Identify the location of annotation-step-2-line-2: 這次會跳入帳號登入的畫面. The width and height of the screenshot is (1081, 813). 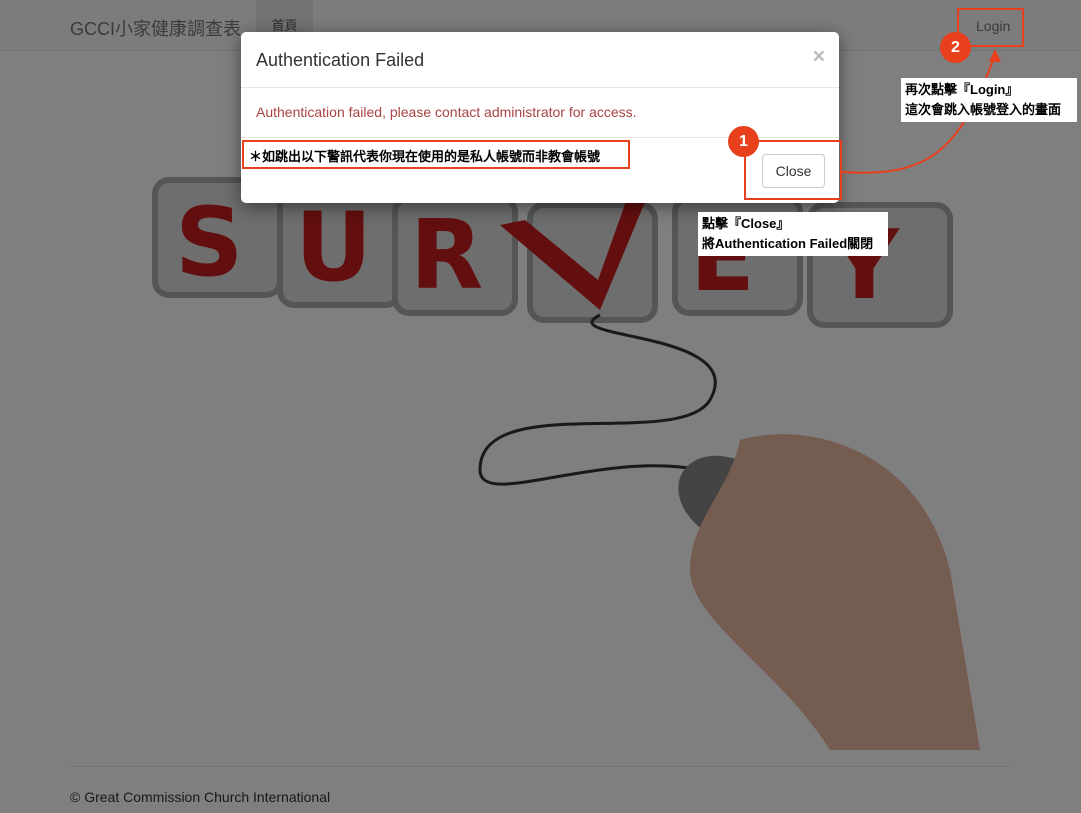
(983, 109).